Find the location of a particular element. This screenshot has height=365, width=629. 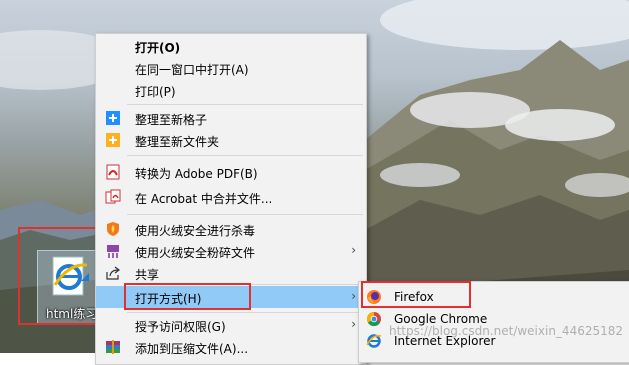

menu-item-huorong-shred: 使用火绒安全粉碎文件 › is located at coordinates (231, 251).